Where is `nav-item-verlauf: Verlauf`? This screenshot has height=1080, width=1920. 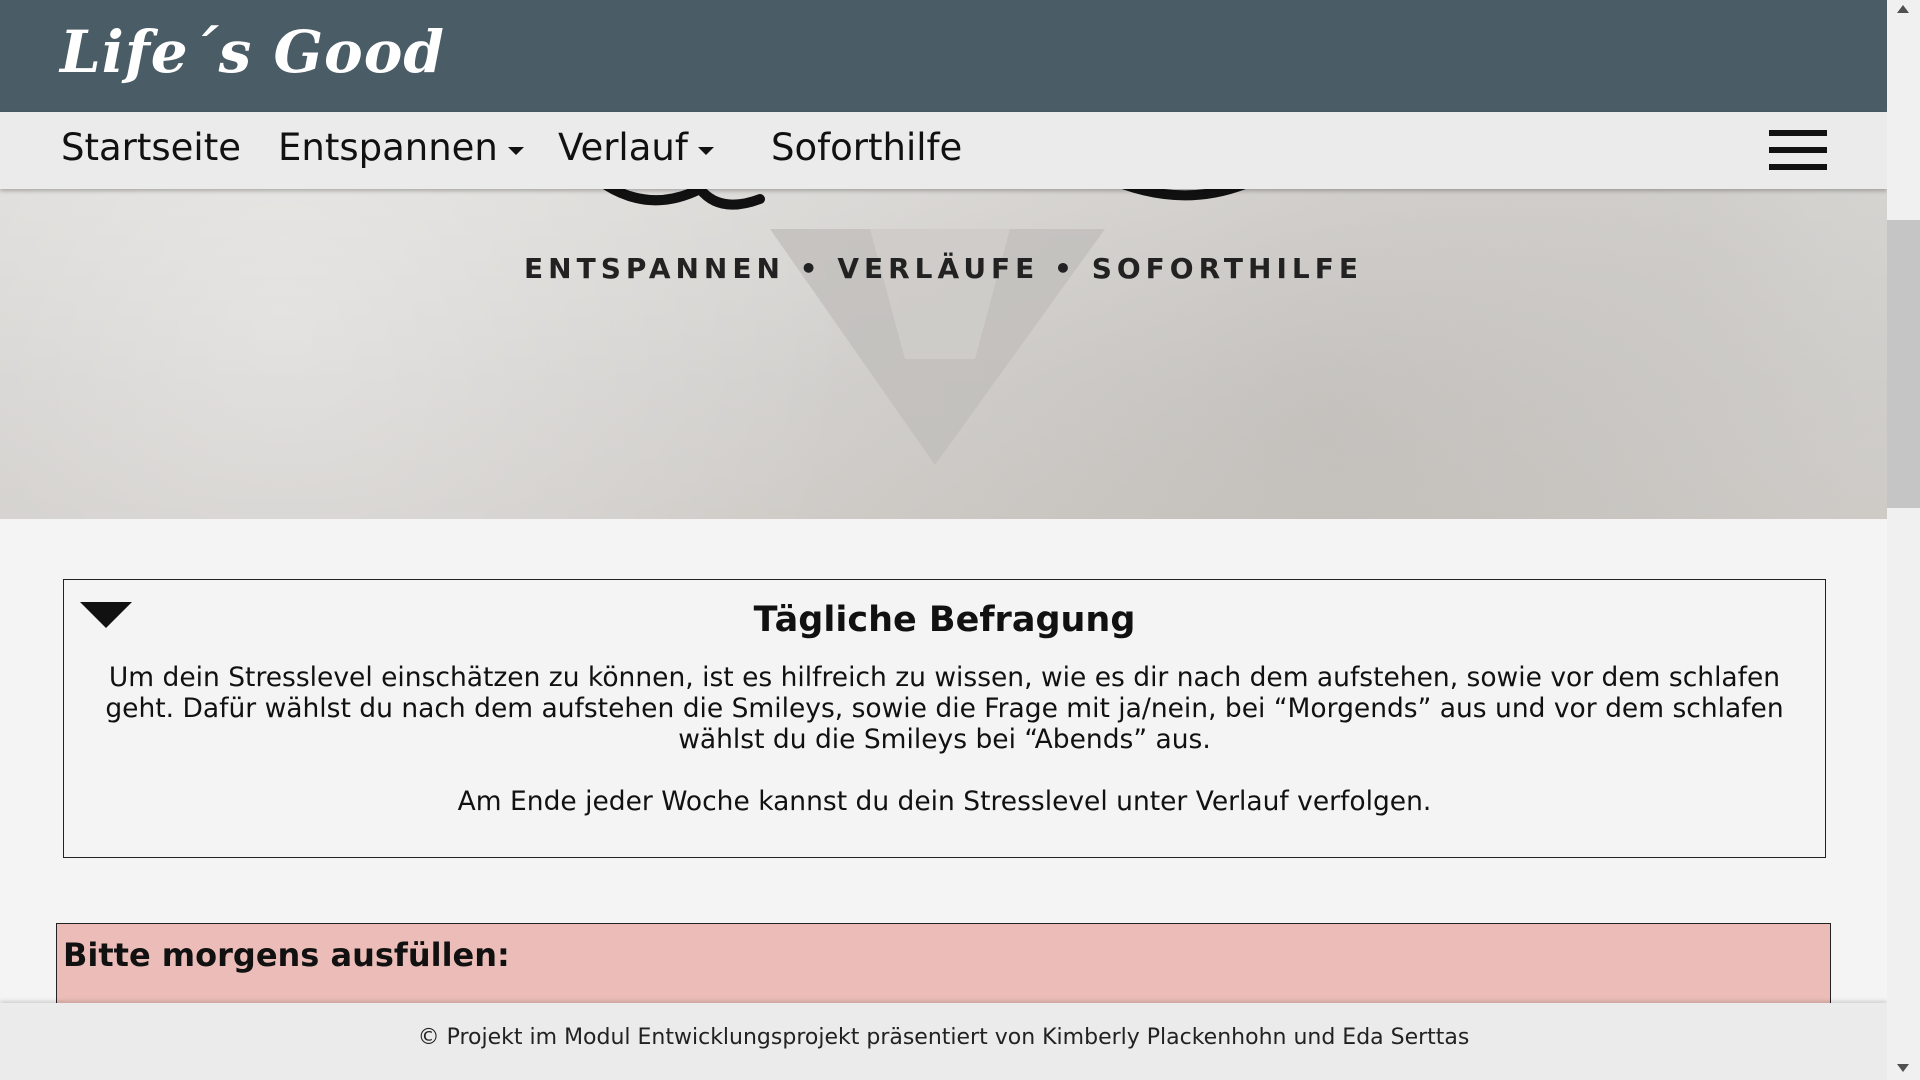 nav-item-verlauf: Verlauf is located at coordinates (636, 147).